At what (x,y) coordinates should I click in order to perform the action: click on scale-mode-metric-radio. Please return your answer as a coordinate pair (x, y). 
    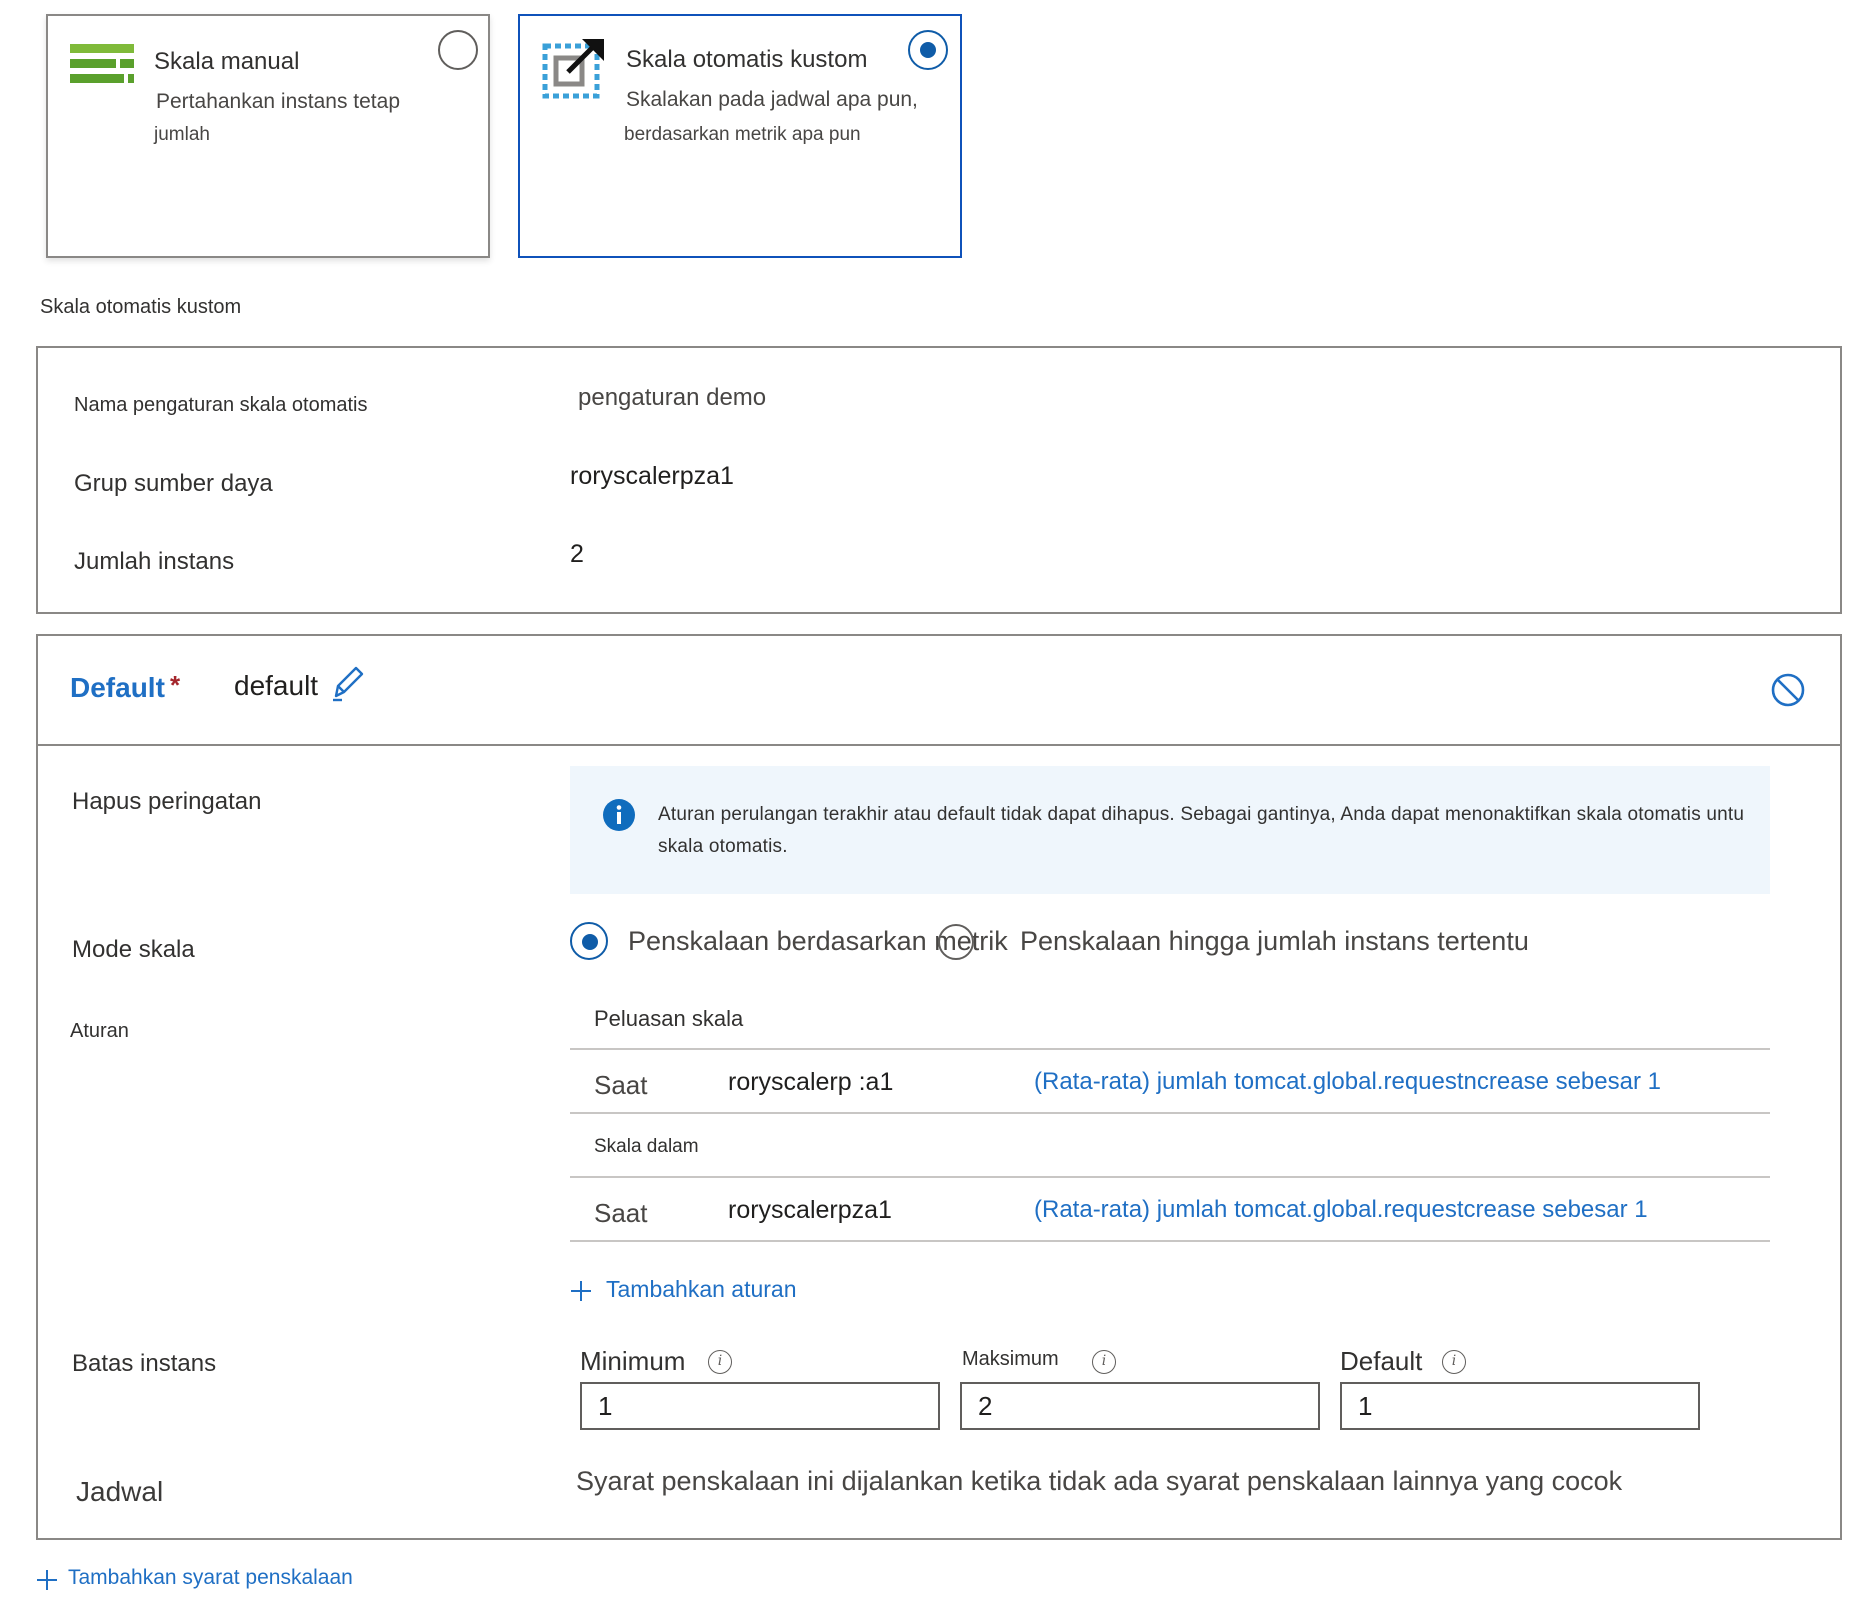
    Looking at the image, I should click on (589, 941).